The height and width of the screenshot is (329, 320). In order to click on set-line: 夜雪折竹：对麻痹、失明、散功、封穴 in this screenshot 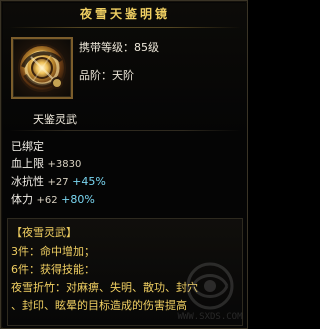, I will do `click(104, 287)`.